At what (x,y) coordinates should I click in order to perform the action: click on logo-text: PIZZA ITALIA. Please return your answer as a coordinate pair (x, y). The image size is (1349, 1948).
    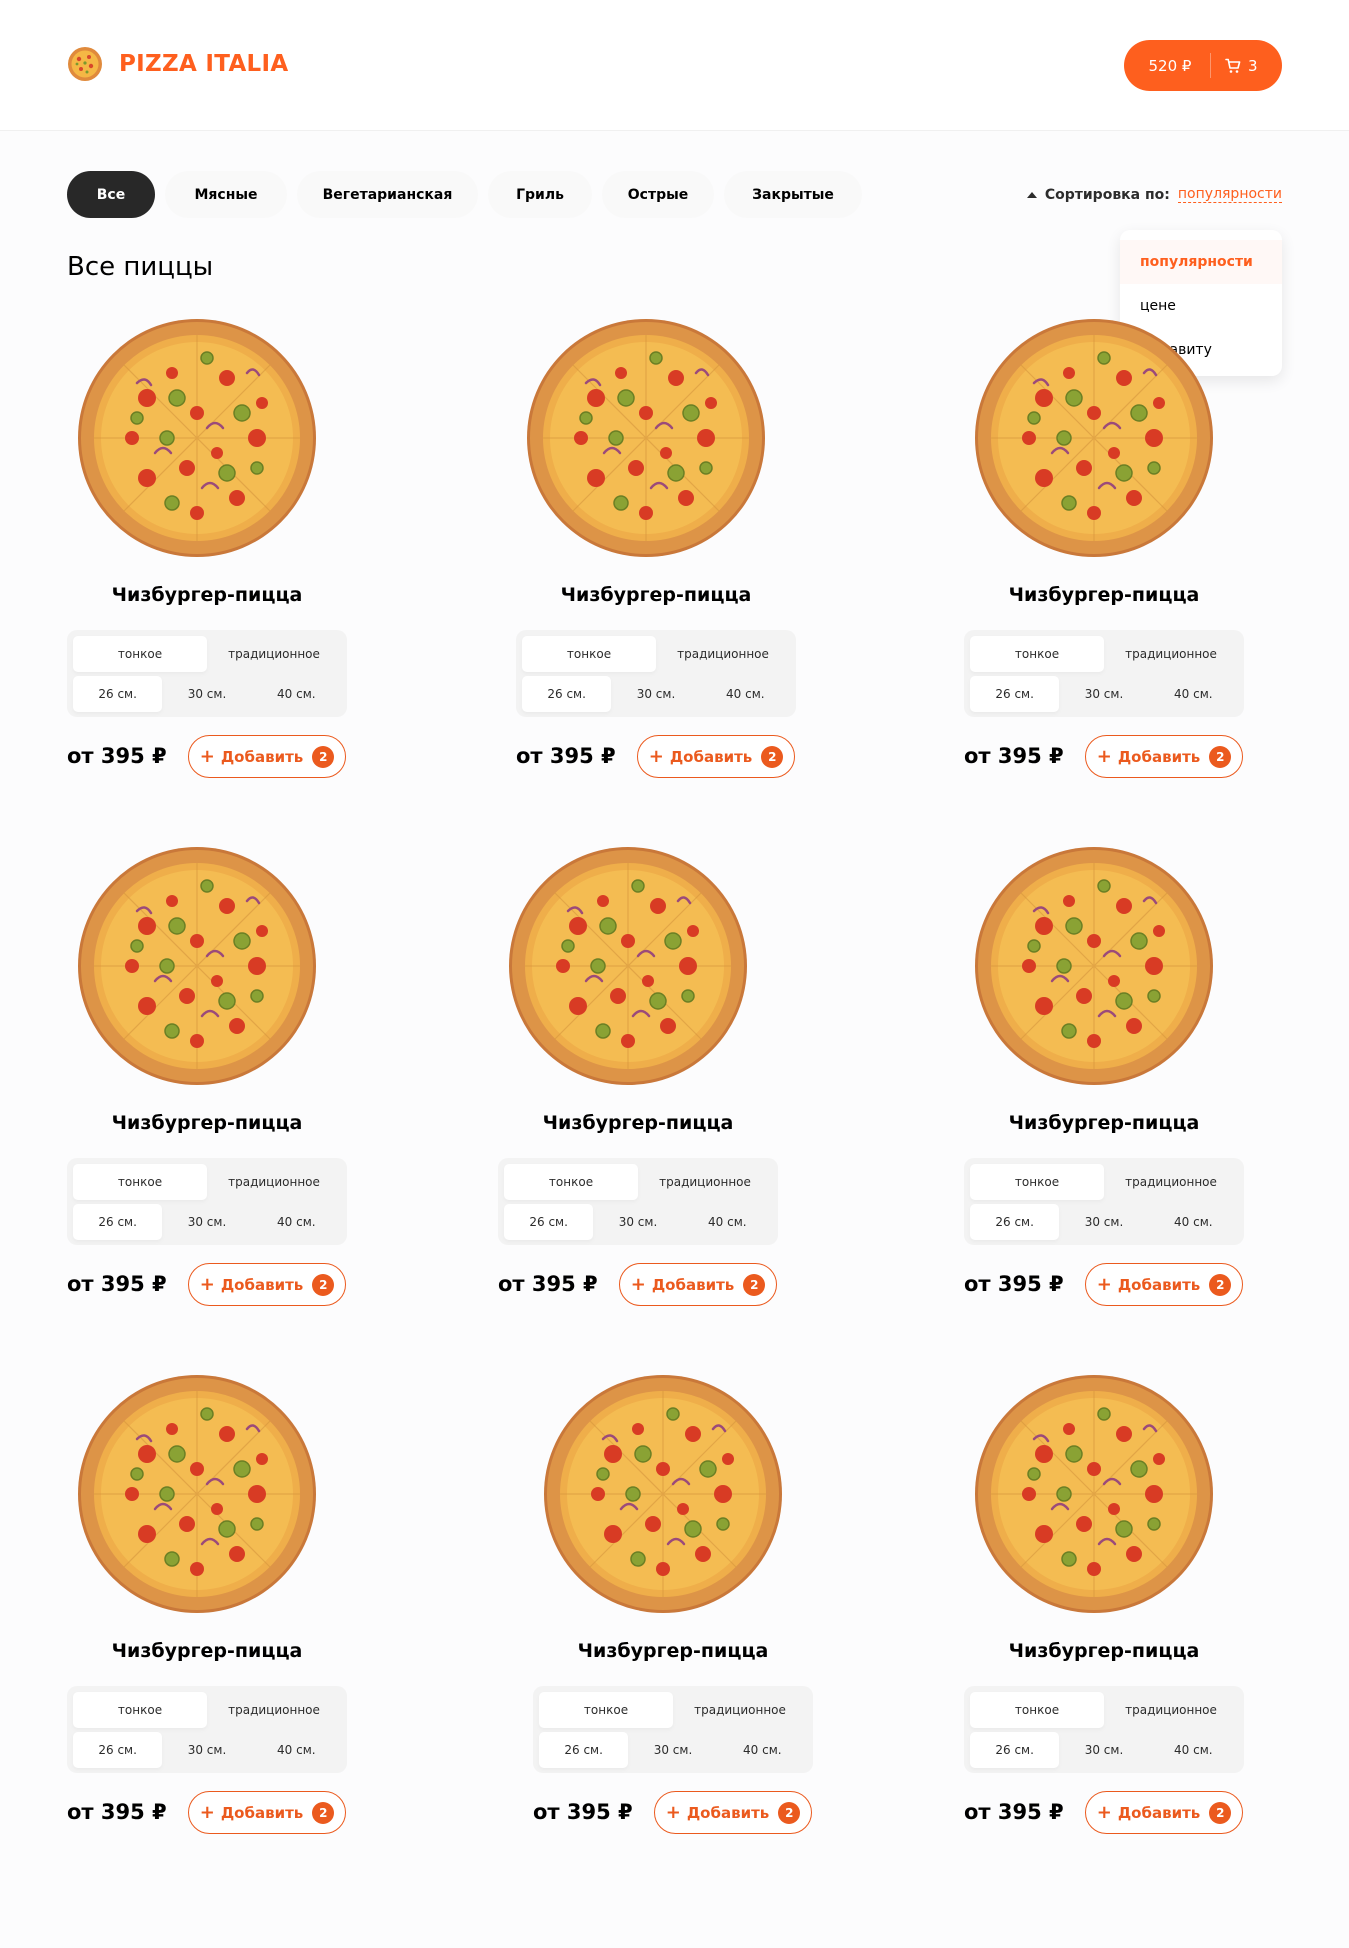
    Looking at the image, I should click on (204, 64).